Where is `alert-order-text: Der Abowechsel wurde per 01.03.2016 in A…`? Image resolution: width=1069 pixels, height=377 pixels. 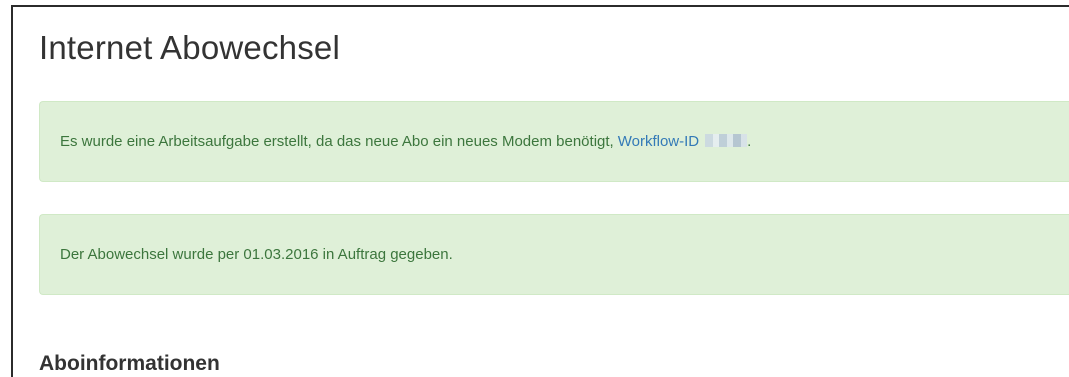
alert-order-text: Der Abowechsel wurde per 01.03.2016 in A… is located at coordinates (256, 254).